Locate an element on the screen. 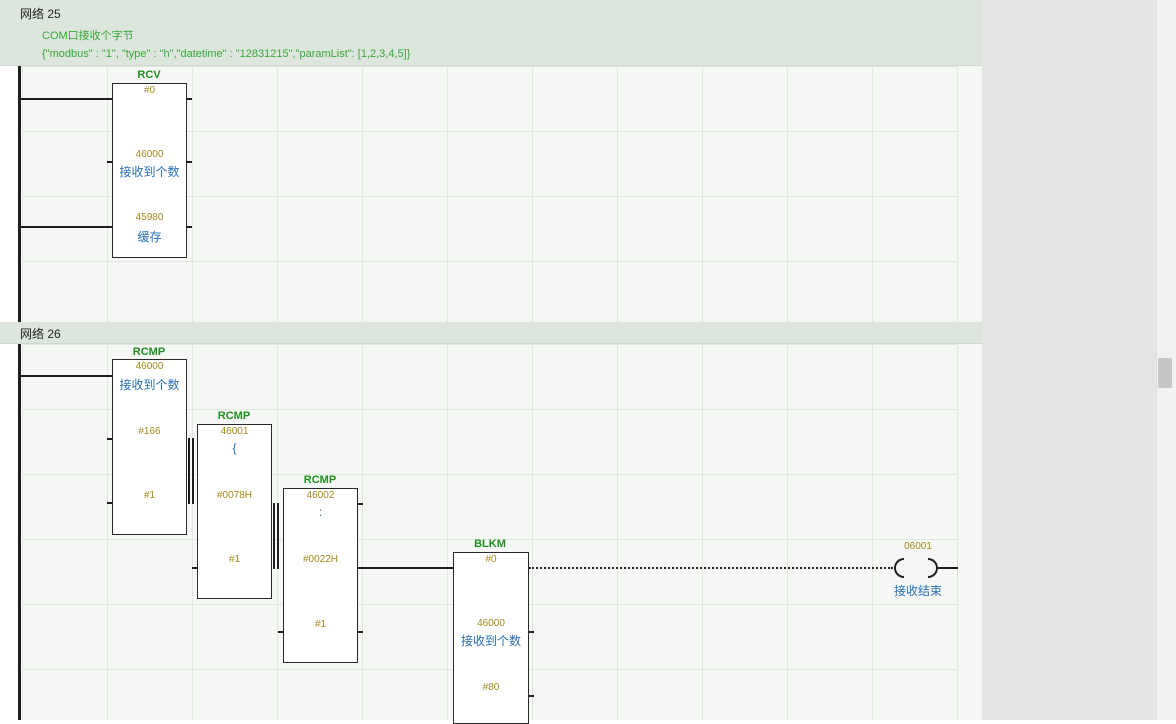 Image resolution: width=1176 pixels, height=724 pixels. network-26-header: 网络 26 is located at coordinates (491, 333).